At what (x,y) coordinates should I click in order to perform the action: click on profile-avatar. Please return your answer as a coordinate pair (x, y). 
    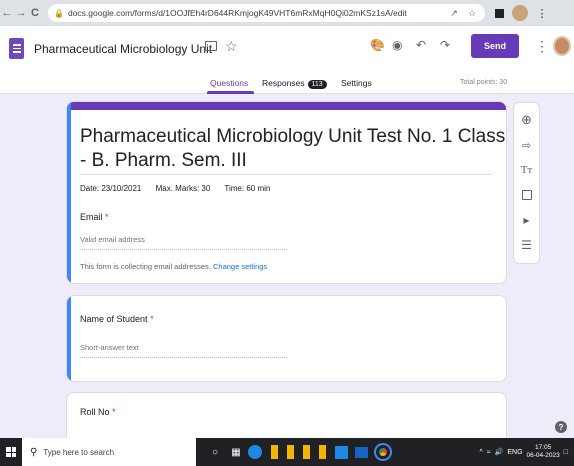
    Looking at the image, I should click on (520, 13).